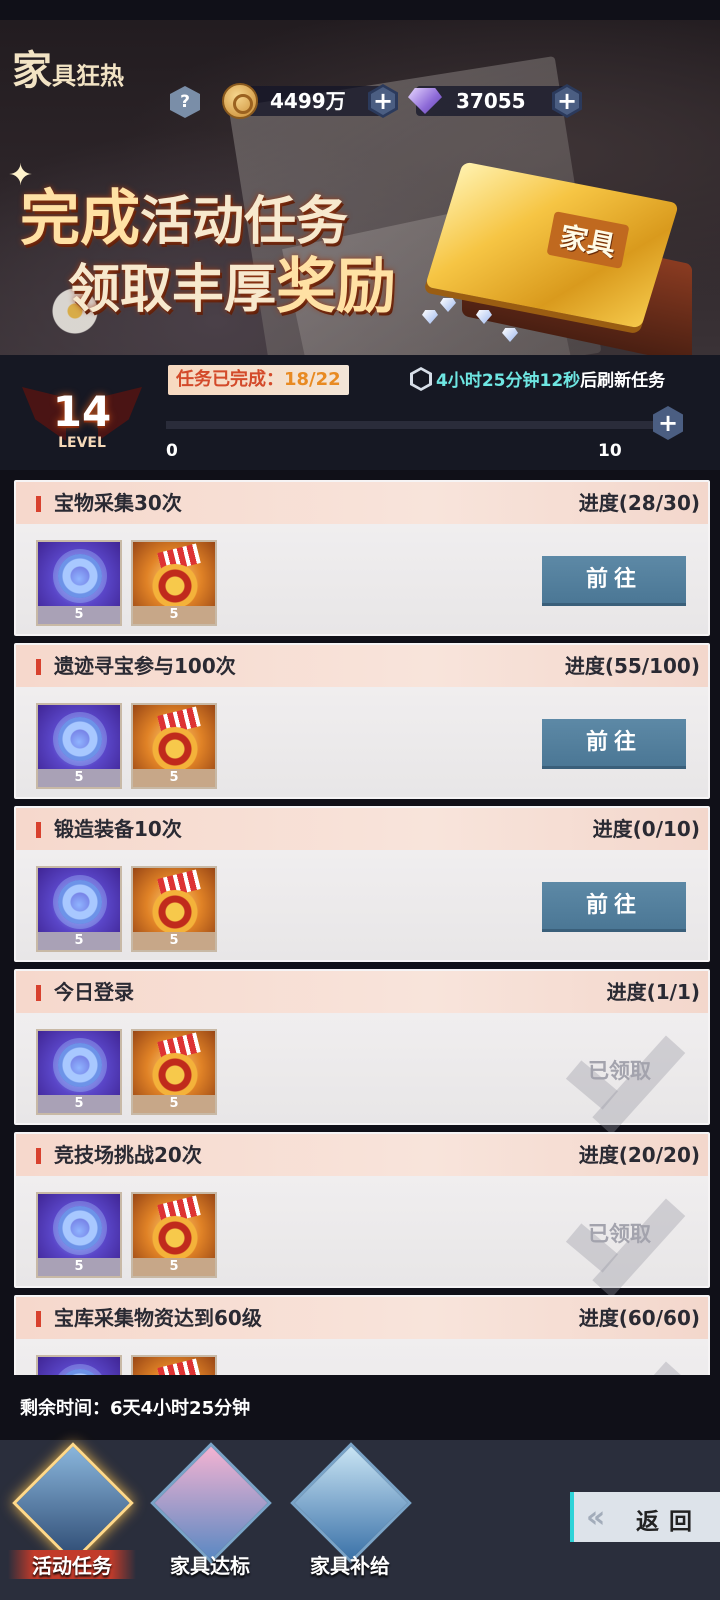 The width and height of the screenshot is (720, 1600). I want to click on level-number: 14, so click(82, 411).